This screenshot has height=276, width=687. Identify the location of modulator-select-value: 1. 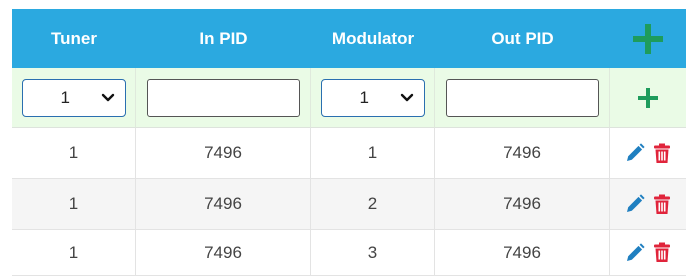
(364, 97).